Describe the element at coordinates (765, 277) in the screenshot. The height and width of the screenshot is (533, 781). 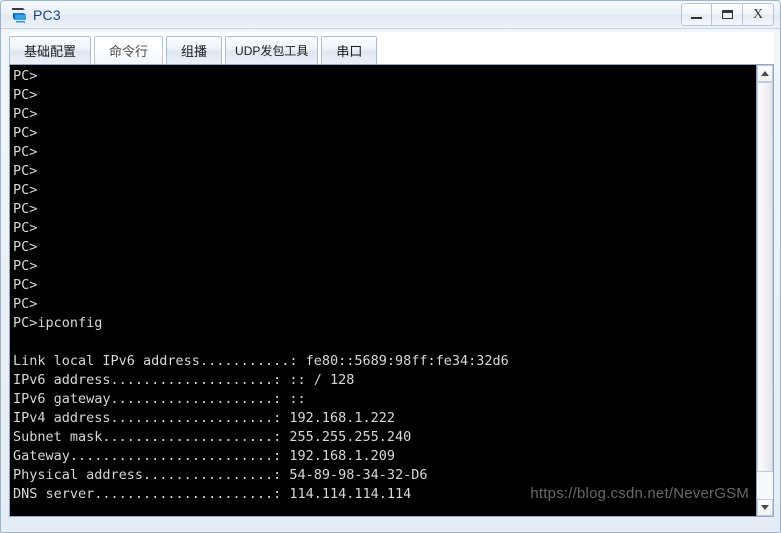
I see `scrollbar-thumb` at that location.